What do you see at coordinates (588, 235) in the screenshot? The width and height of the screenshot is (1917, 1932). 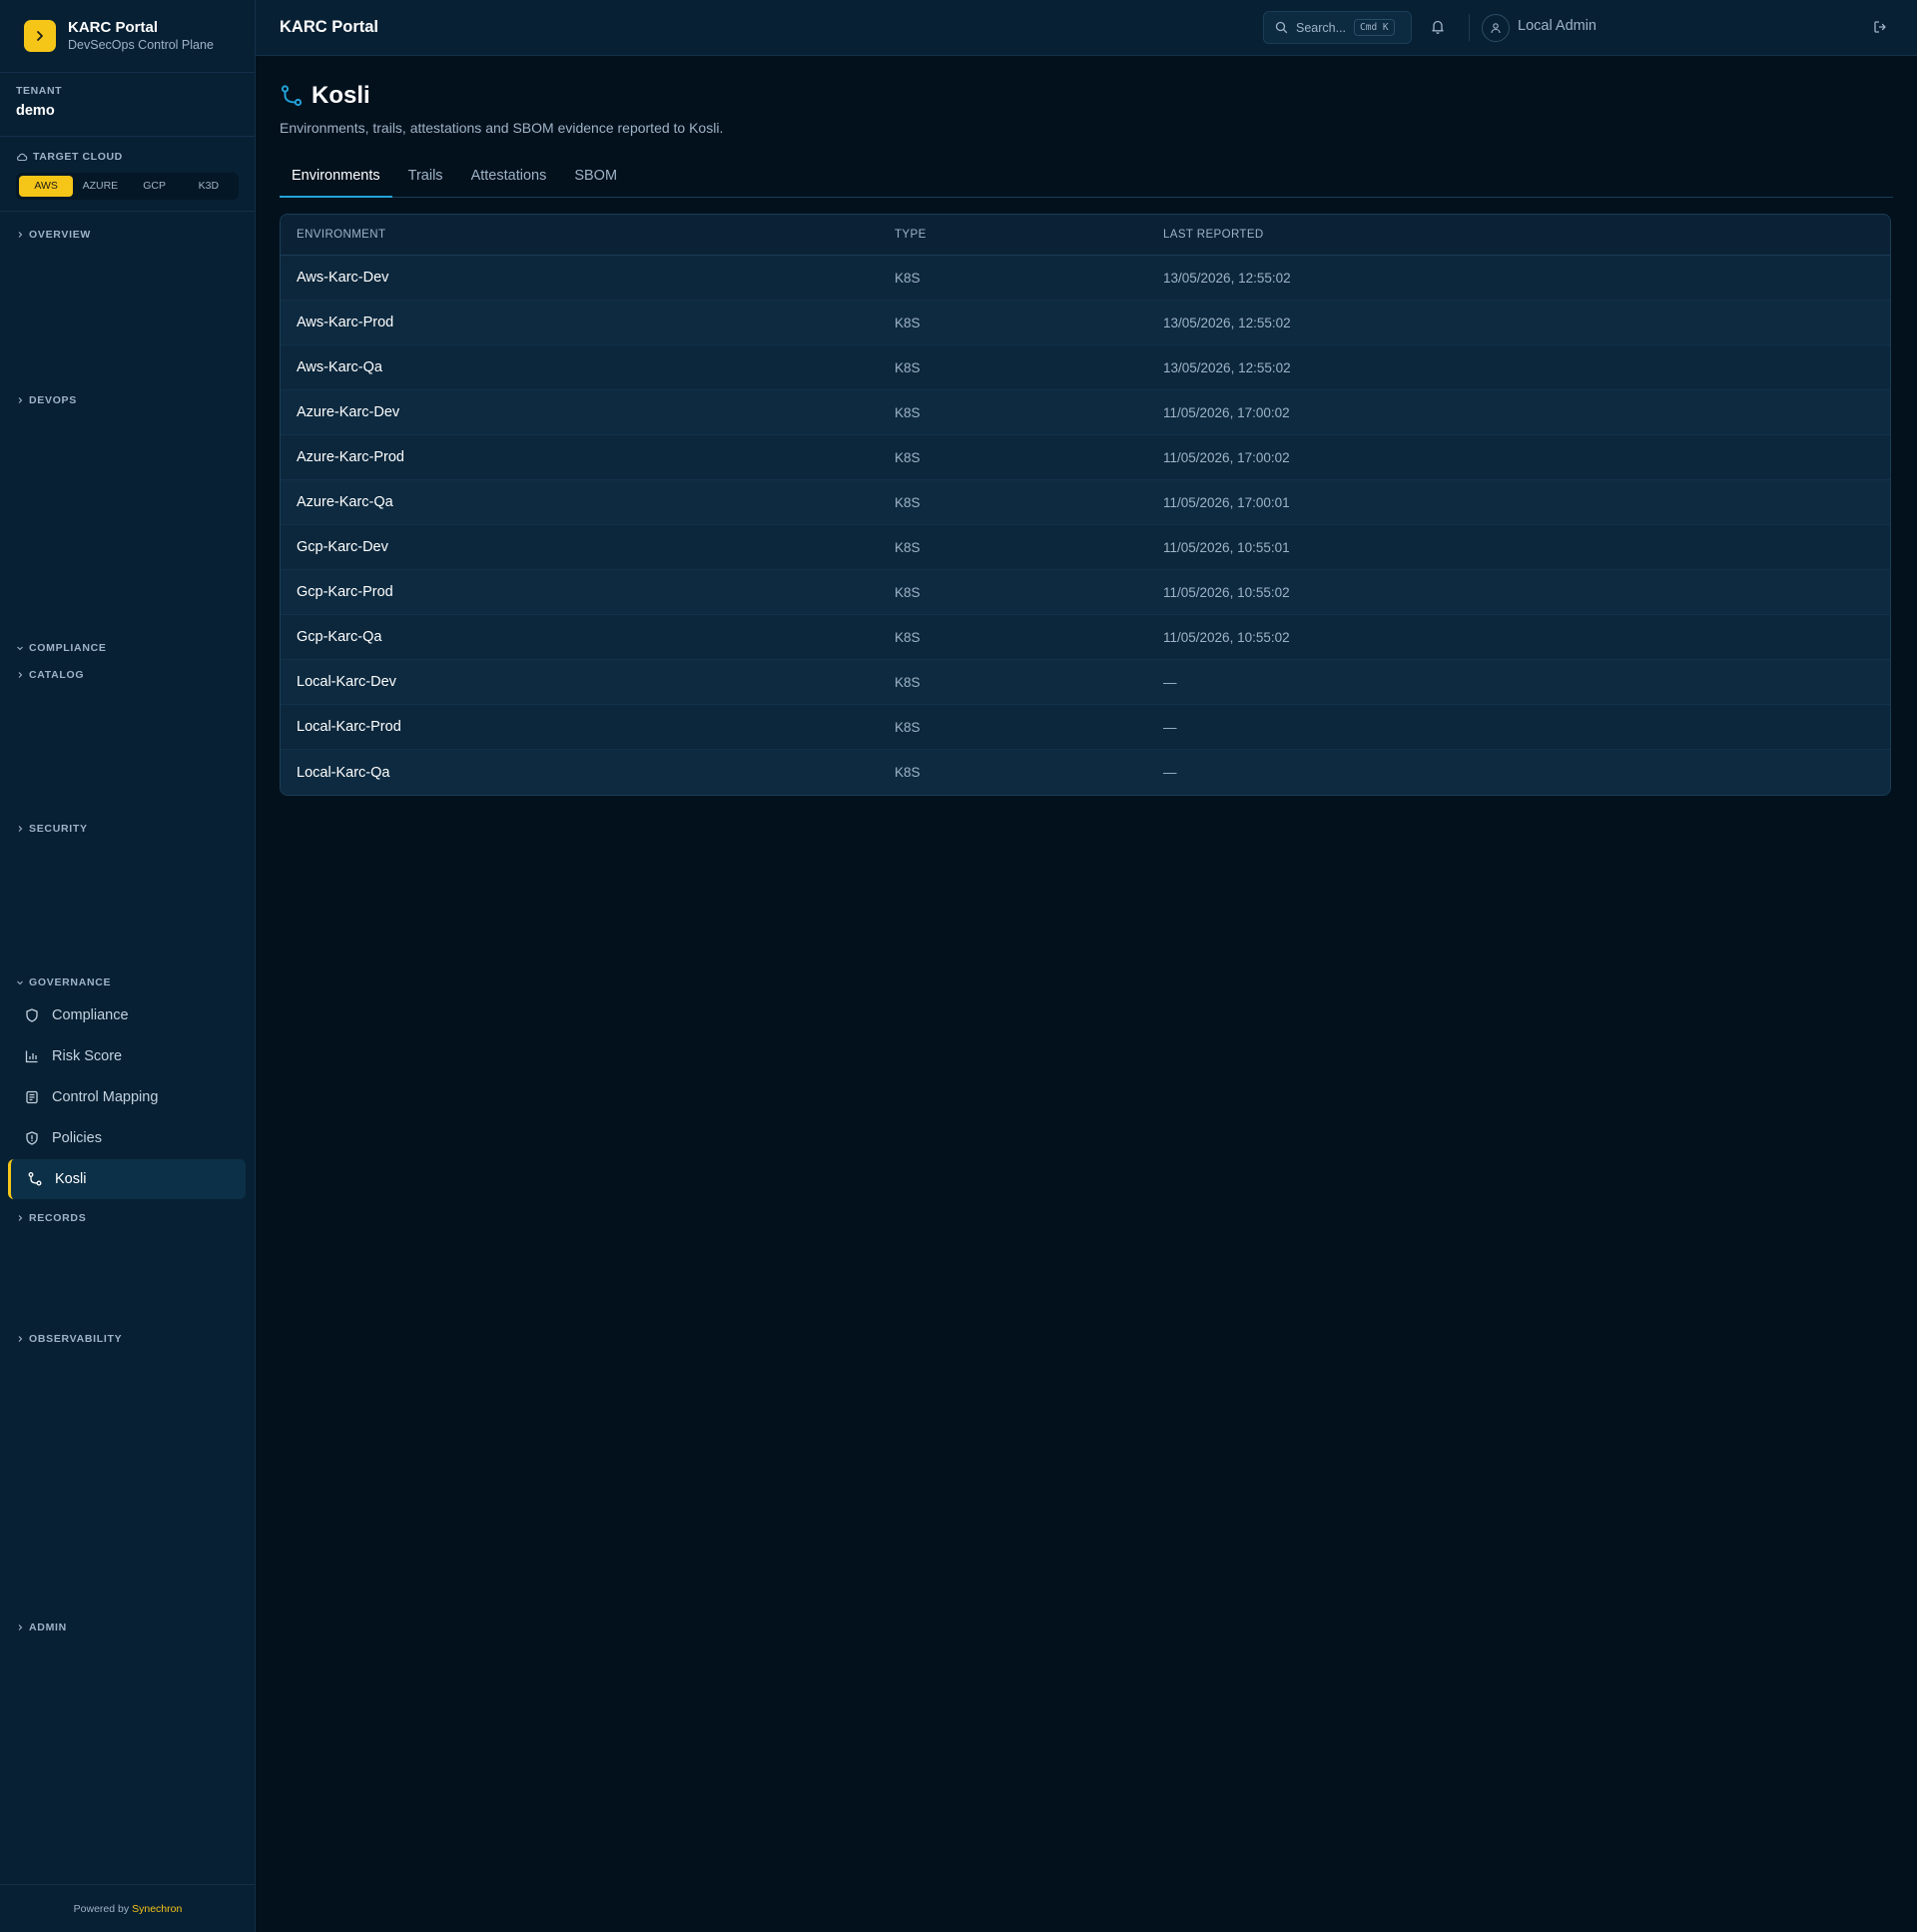 I see `column-header-environment: ENVIRONMENT` at bounding box center [588, 235].